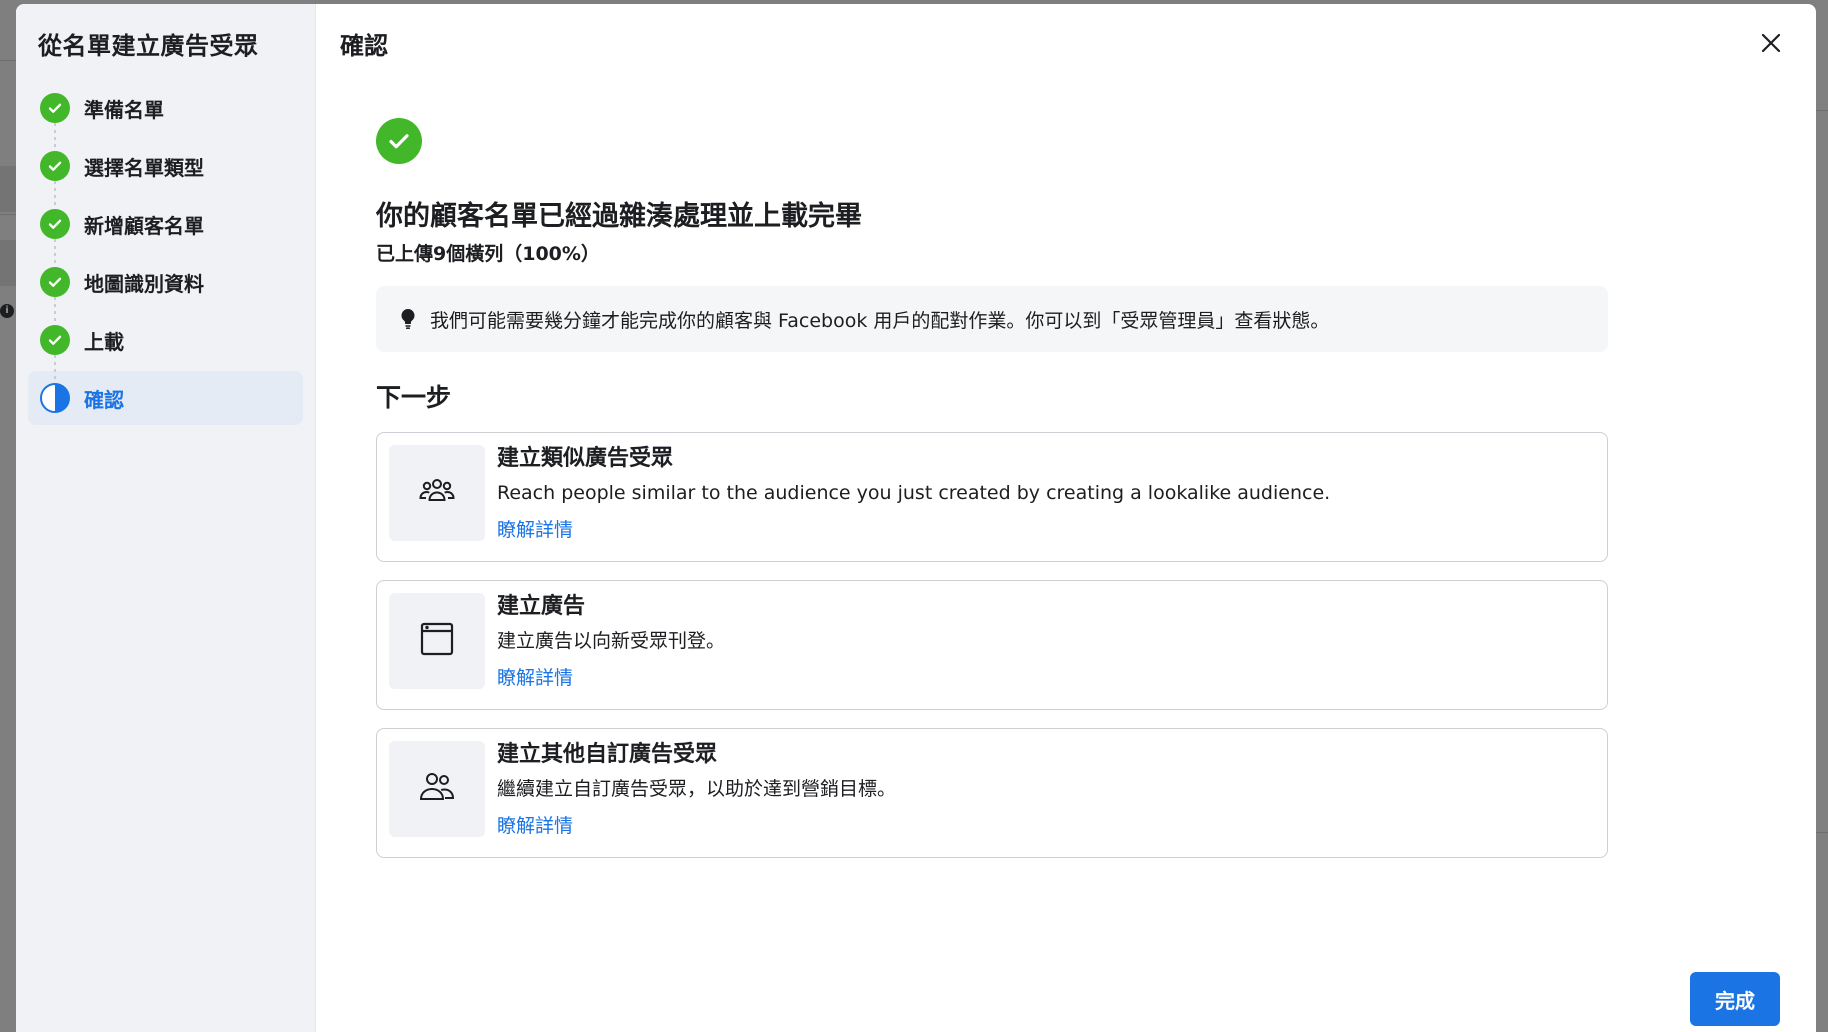 Image resolution: width=1828 pixels, height=1032 pixels. What do you see at coordinates (585, 458) in the screenshot?
I see `card-title: 建立類似廣告受眾` at bounding box center [585, 458].